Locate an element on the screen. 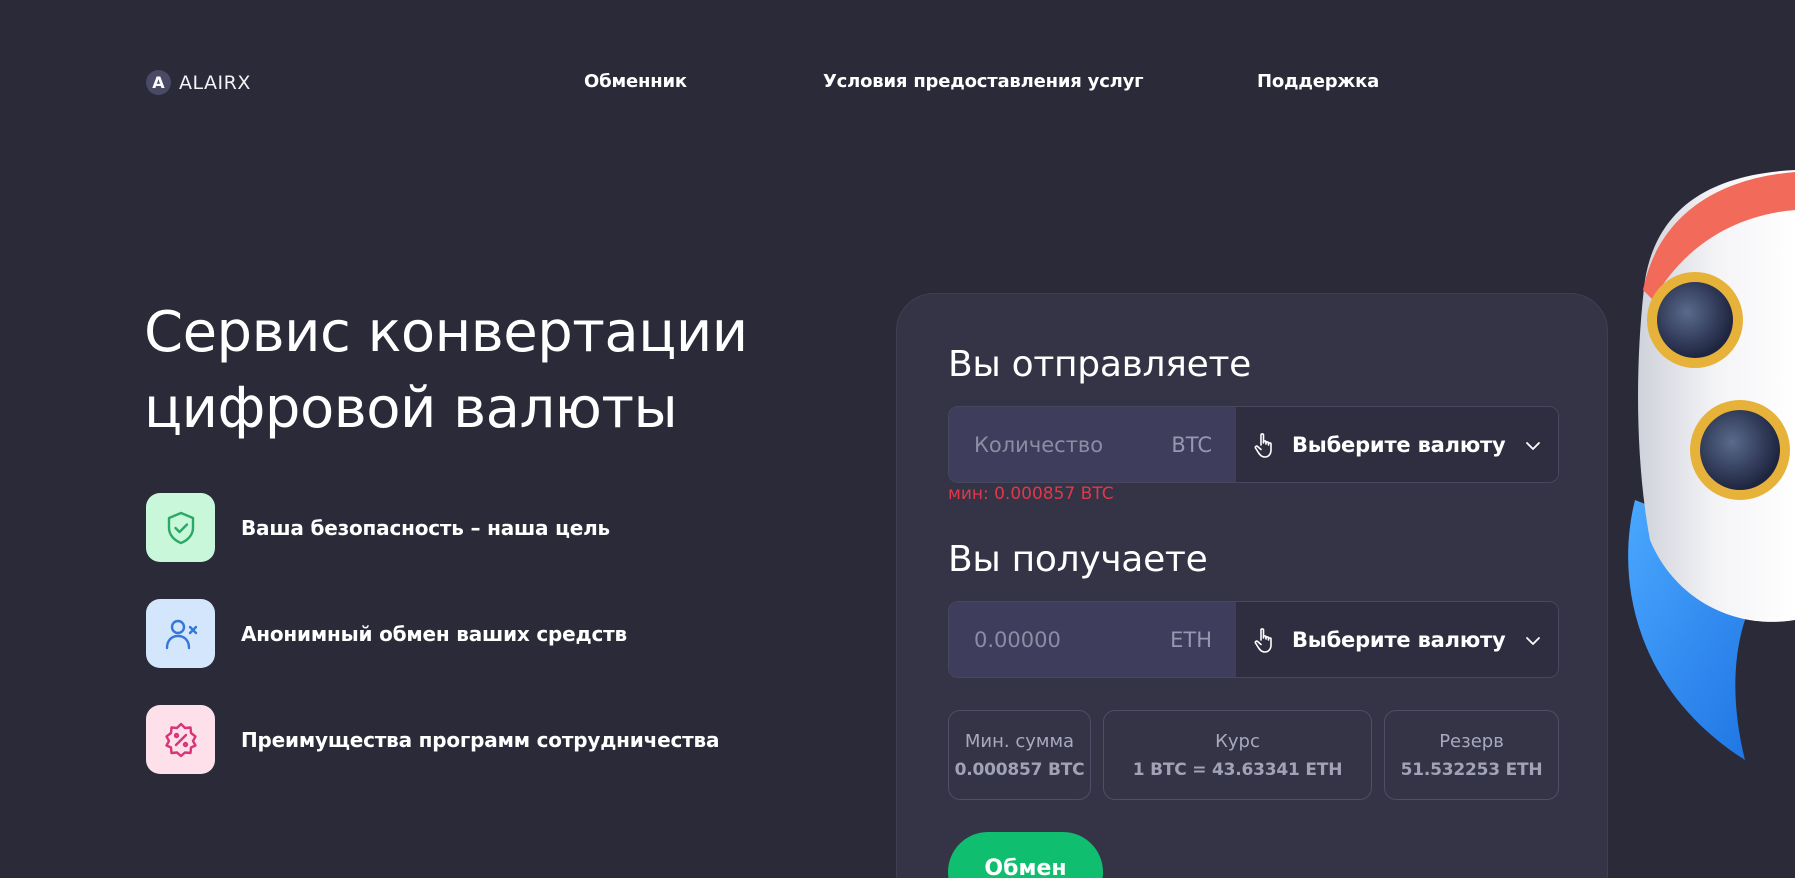 The height and width of the screenshot is (878, 1795). nav-link-support: Поддержка is located at coordinates (1318, 81).